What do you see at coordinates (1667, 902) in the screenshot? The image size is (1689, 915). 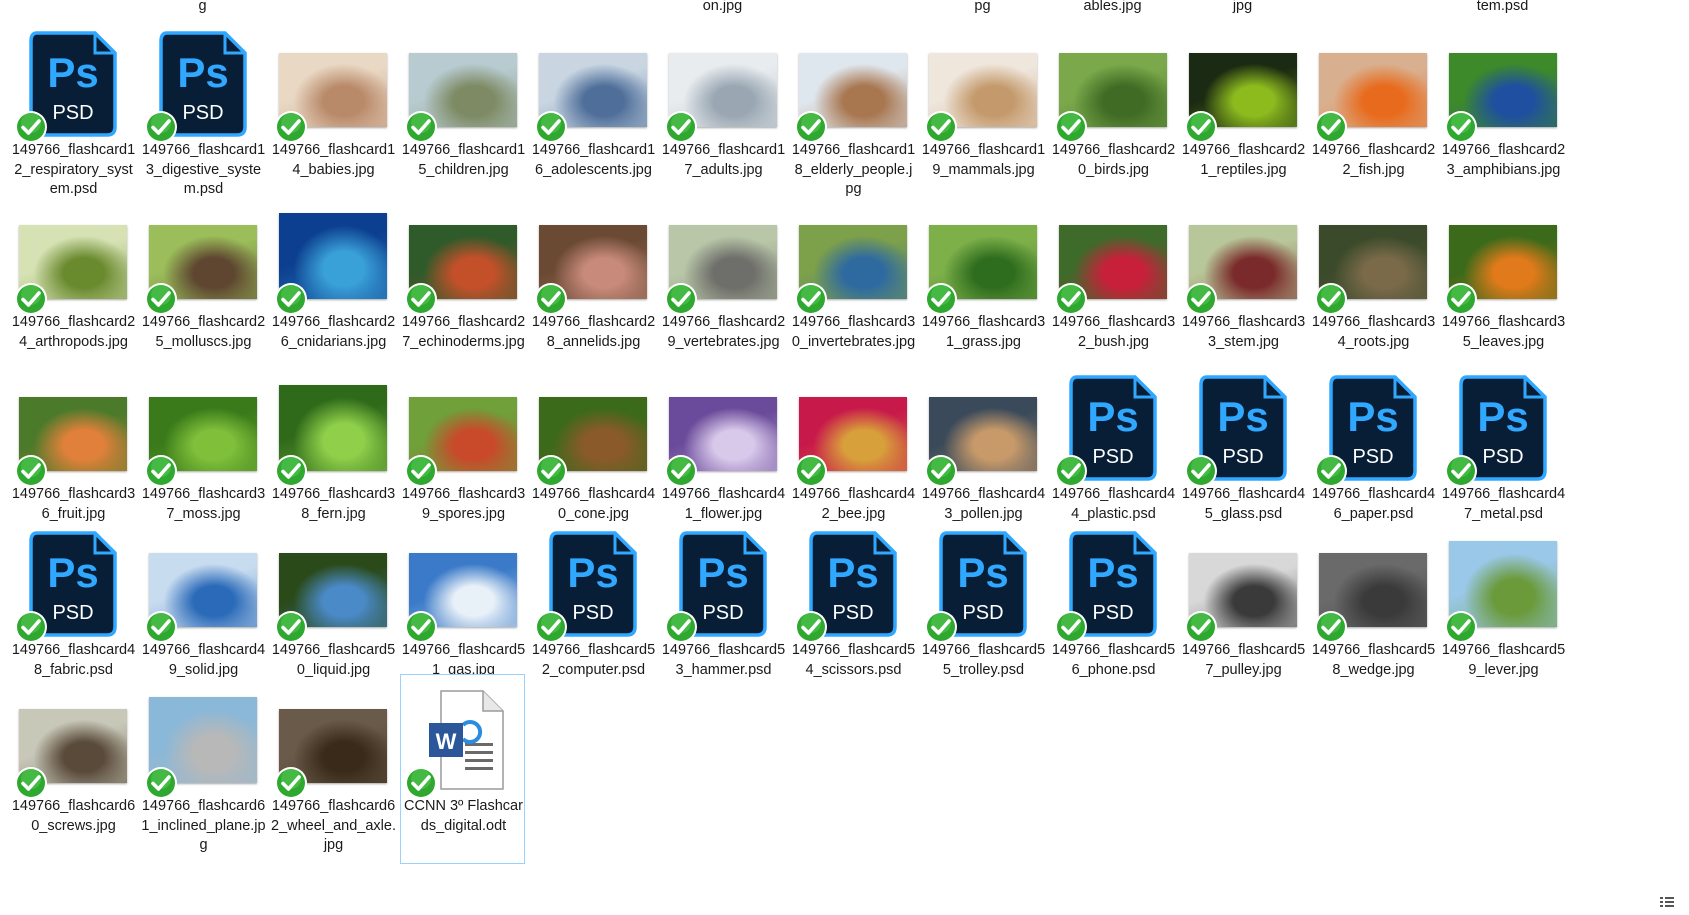 I see `view-toggle-icon` at bounding box center [1667, 902].